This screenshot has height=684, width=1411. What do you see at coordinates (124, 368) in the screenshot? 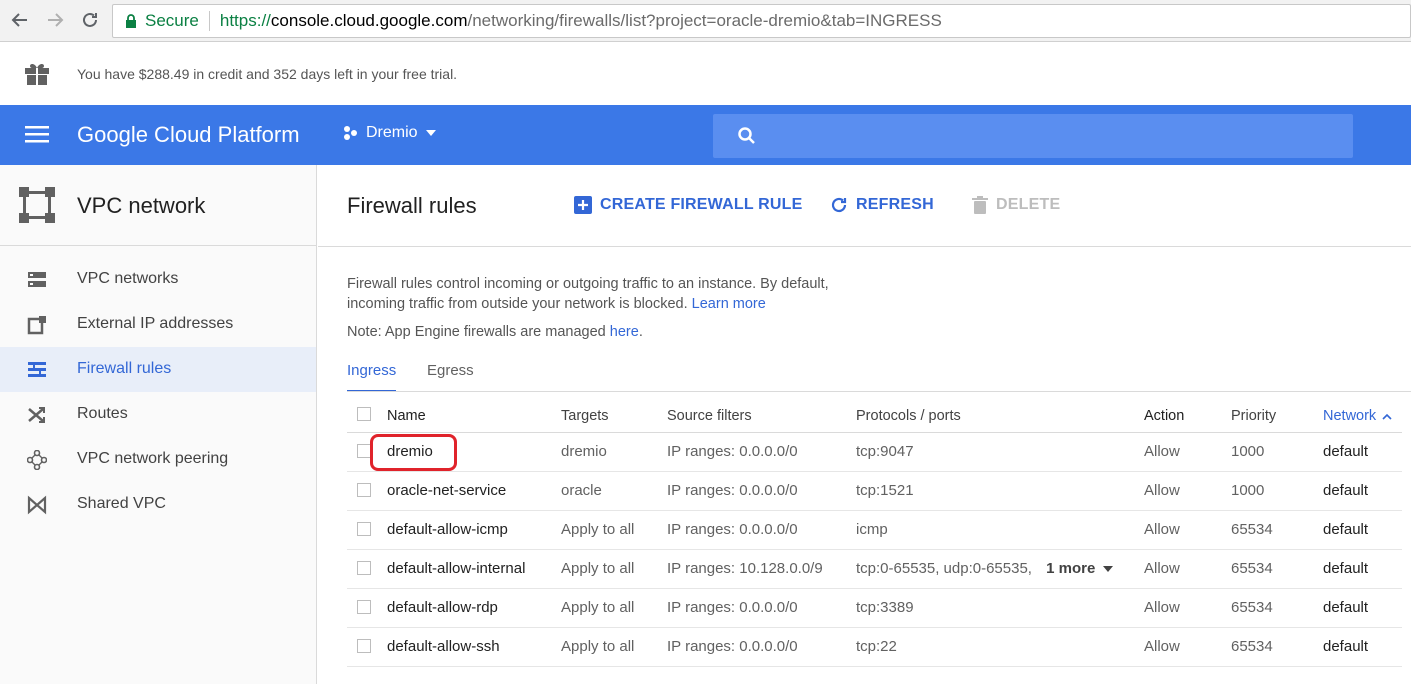
I see `sidebar-item-label: Firewall rules` at bounding box center [124, 368].